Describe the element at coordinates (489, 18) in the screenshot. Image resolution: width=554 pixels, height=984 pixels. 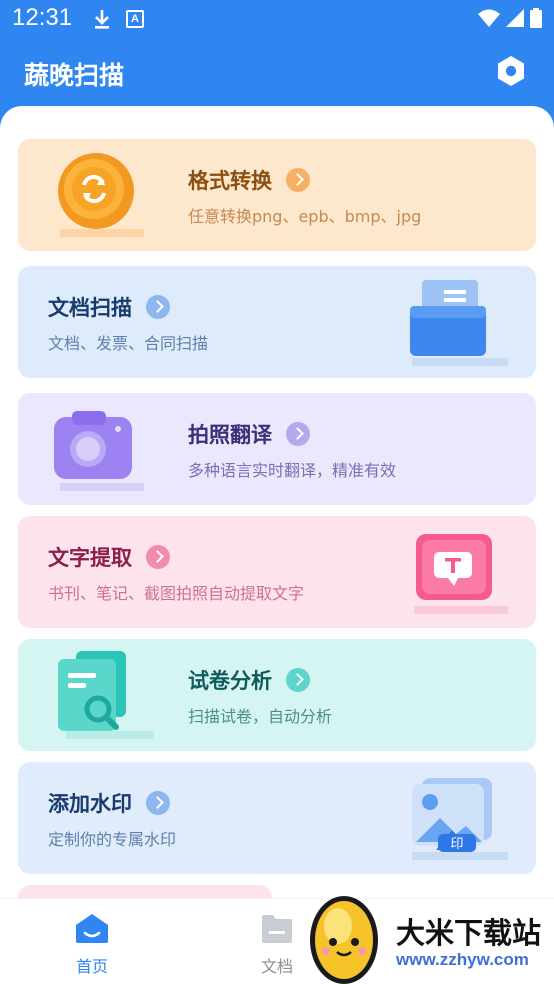
I see `wifi-icon` at that location.